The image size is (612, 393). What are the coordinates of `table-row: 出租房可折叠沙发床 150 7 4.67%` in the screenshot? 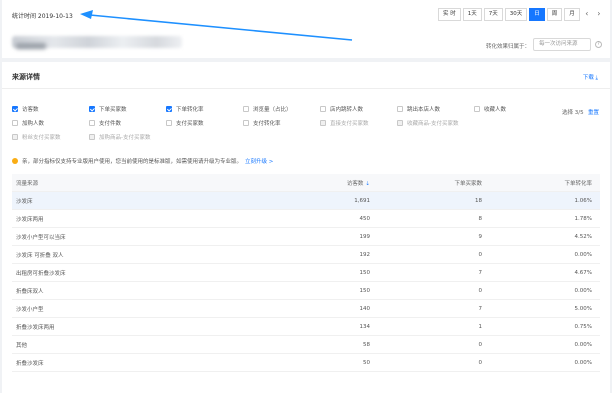 It's located at (306, 273).